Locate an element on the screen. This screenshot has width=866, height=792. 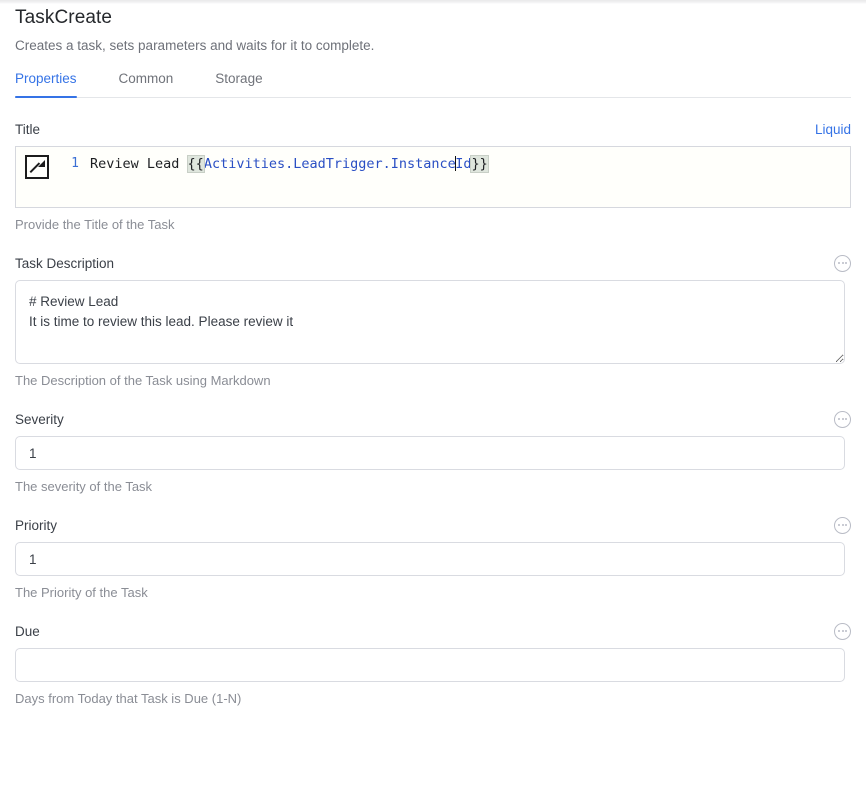
field-priority: Priority The Priority of the Task is located at coordinates (433, 558).